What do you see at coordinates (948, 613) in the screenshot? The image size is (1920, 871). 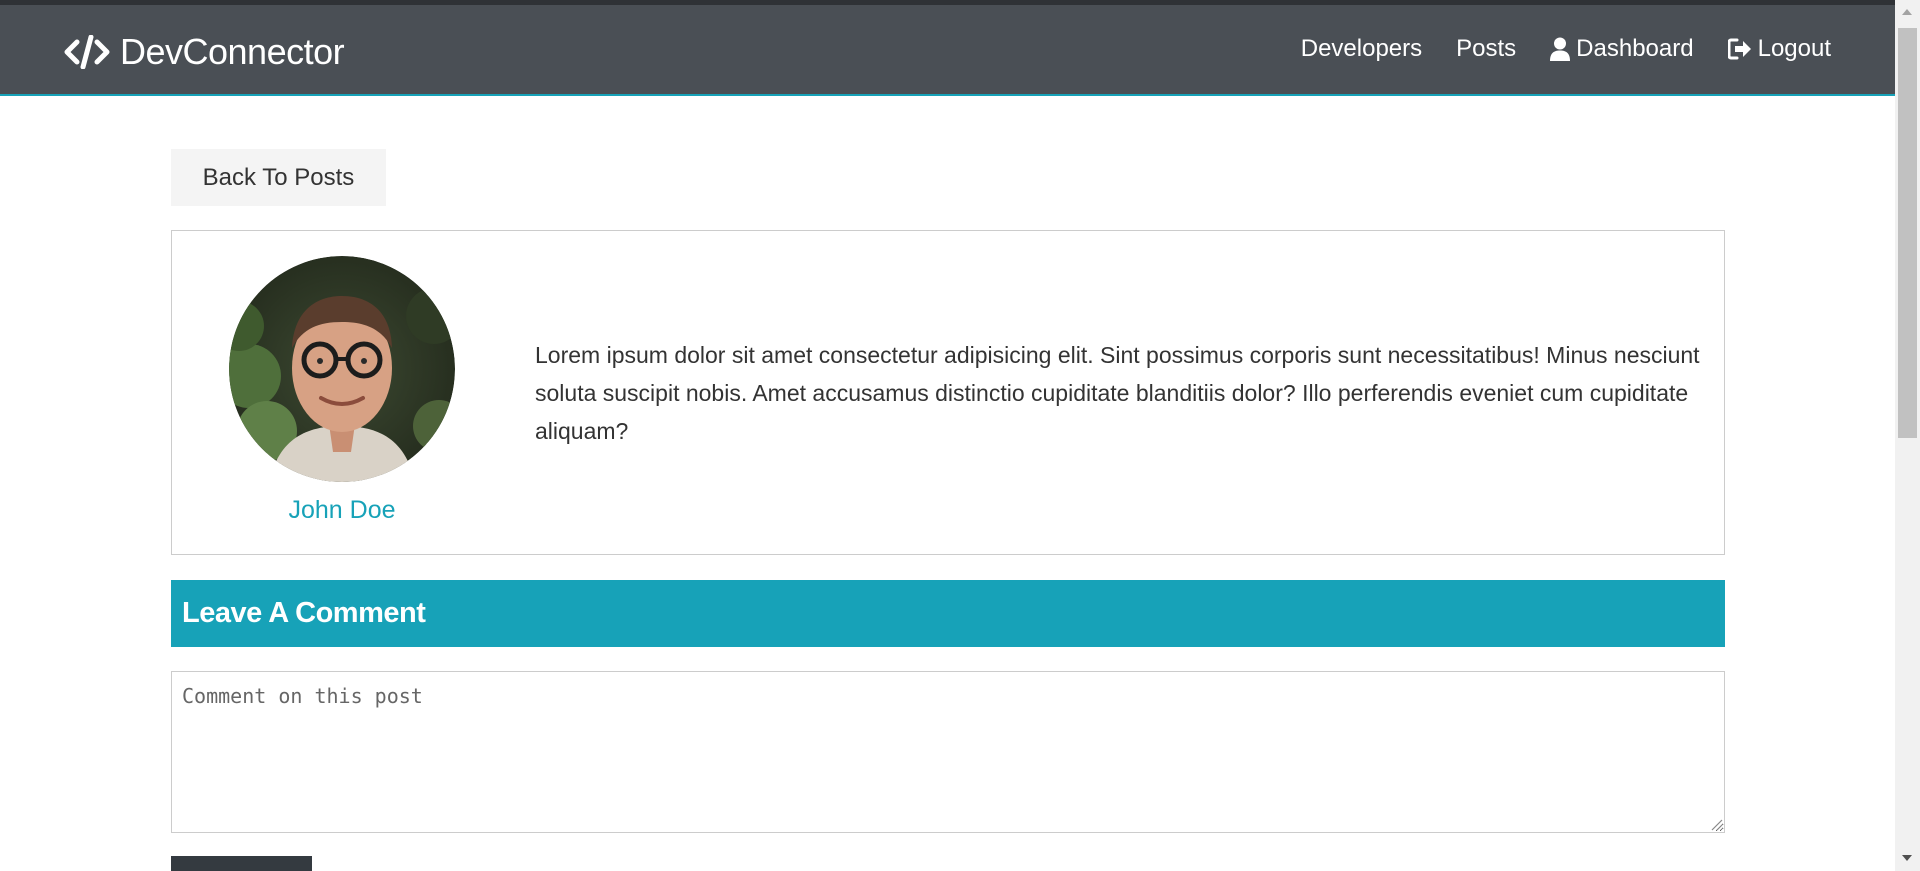 I see `leave-comment-header: Leave A Comment` at bounding box center [948, 613].